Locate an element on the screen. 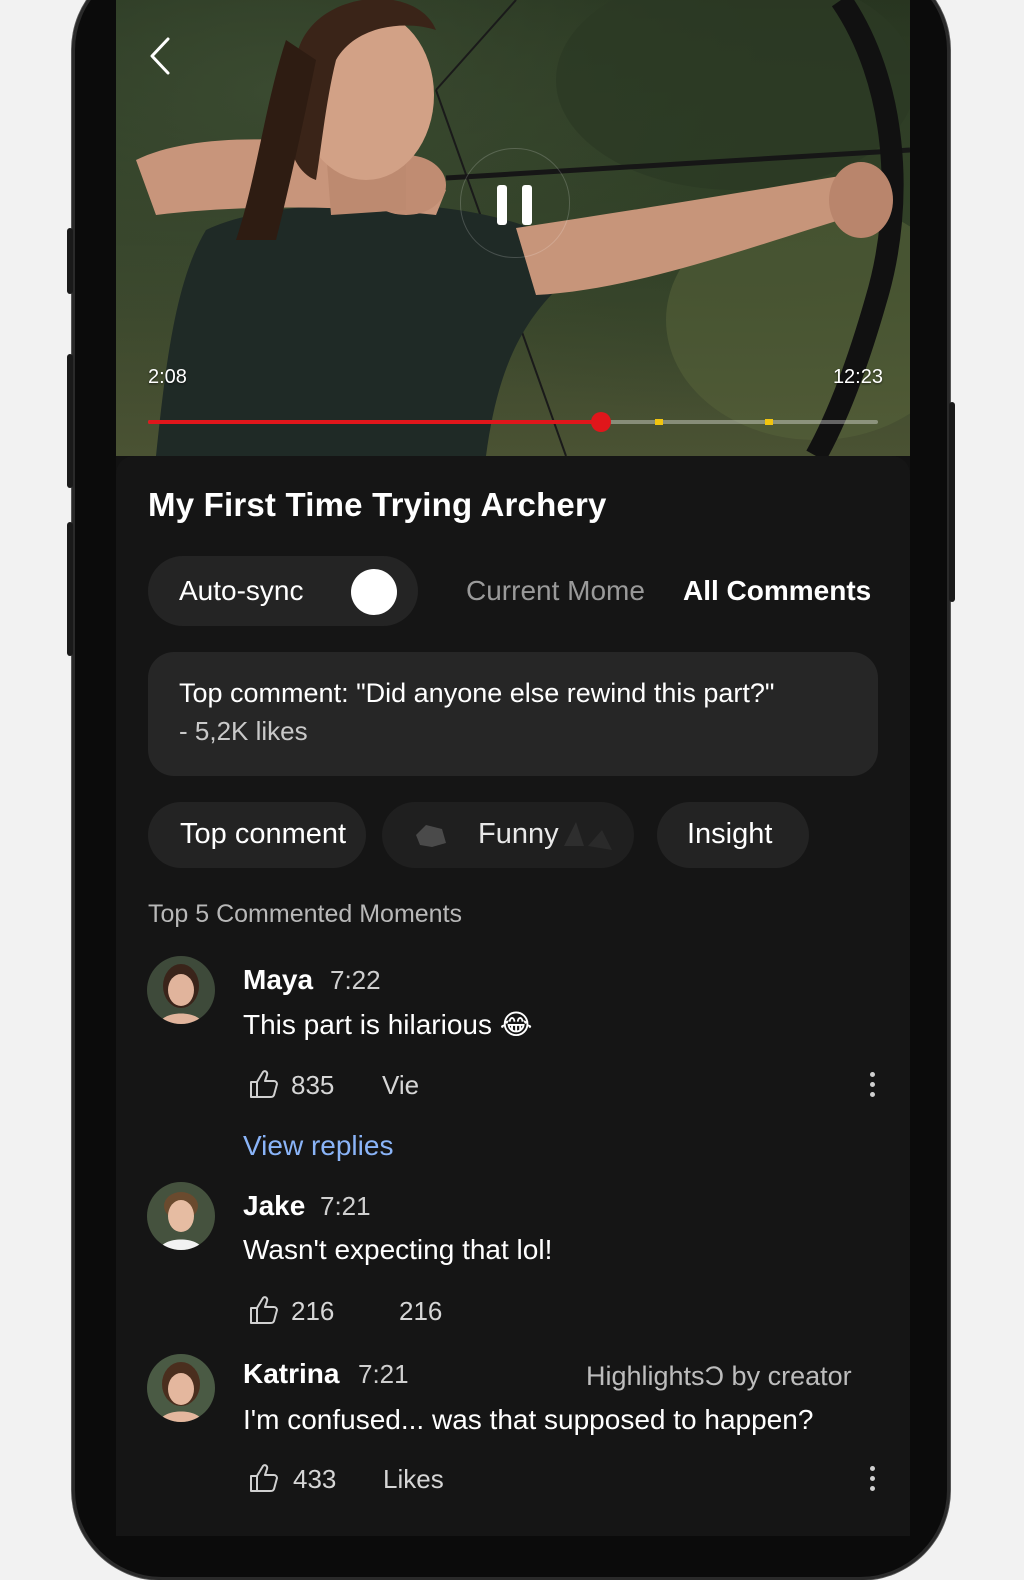 The image size is (1024, 1580). phone-volume-down is located at coordinates (70, 589).